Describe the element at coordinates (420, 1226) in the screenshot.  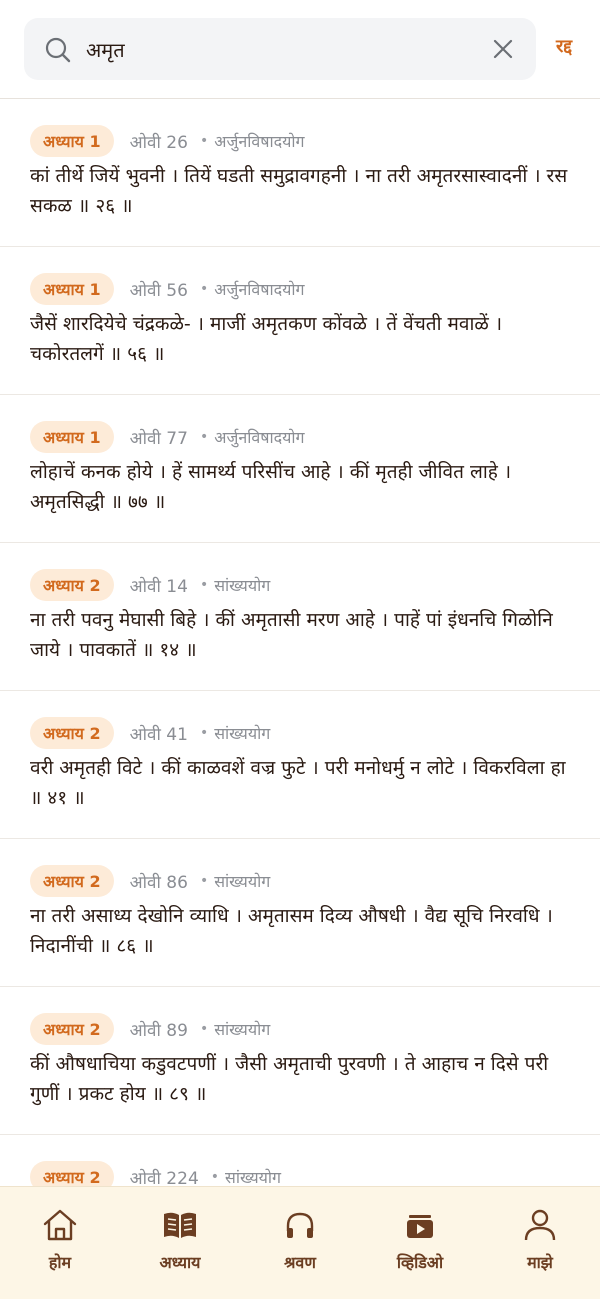
I see `video-icon` at that location.